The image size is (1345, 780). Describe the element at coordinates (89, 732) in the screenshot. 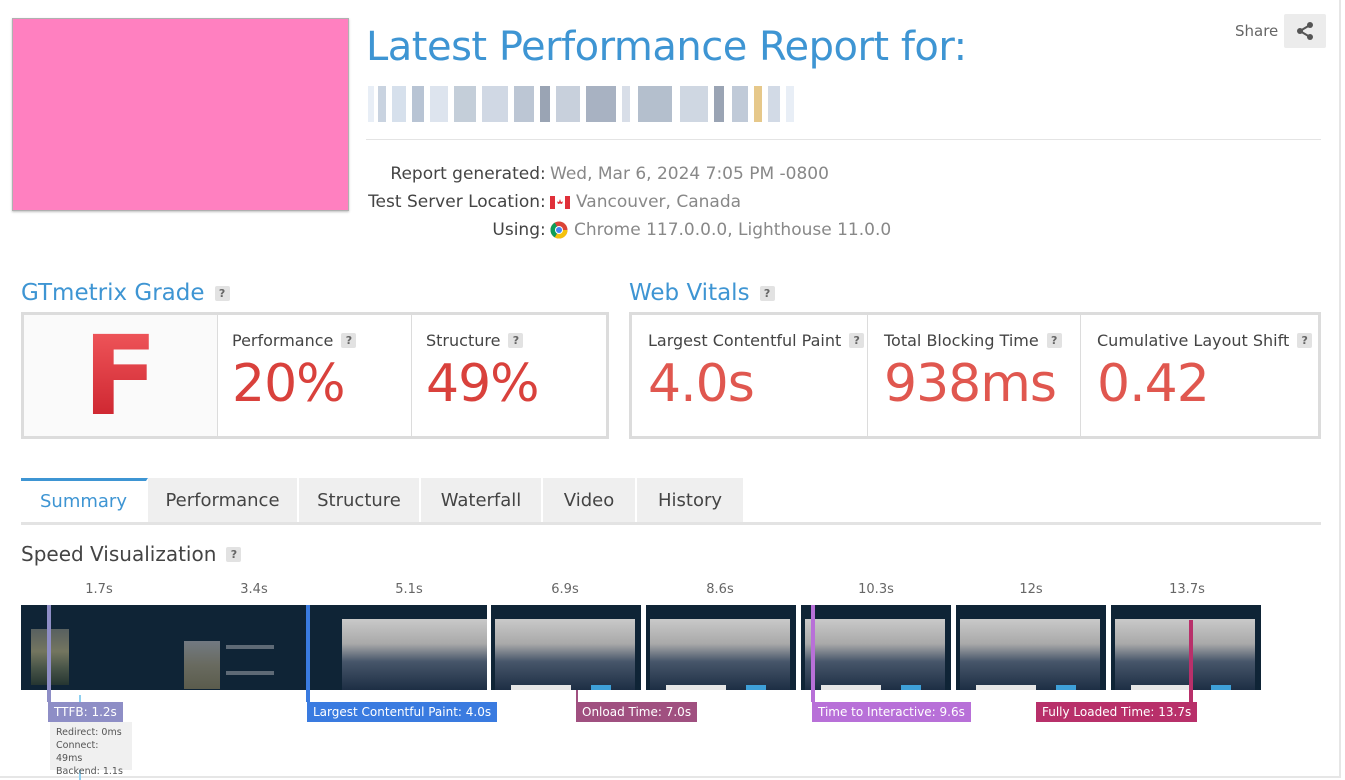

I see `redirect-time: Redirect: 0ms` at that location.